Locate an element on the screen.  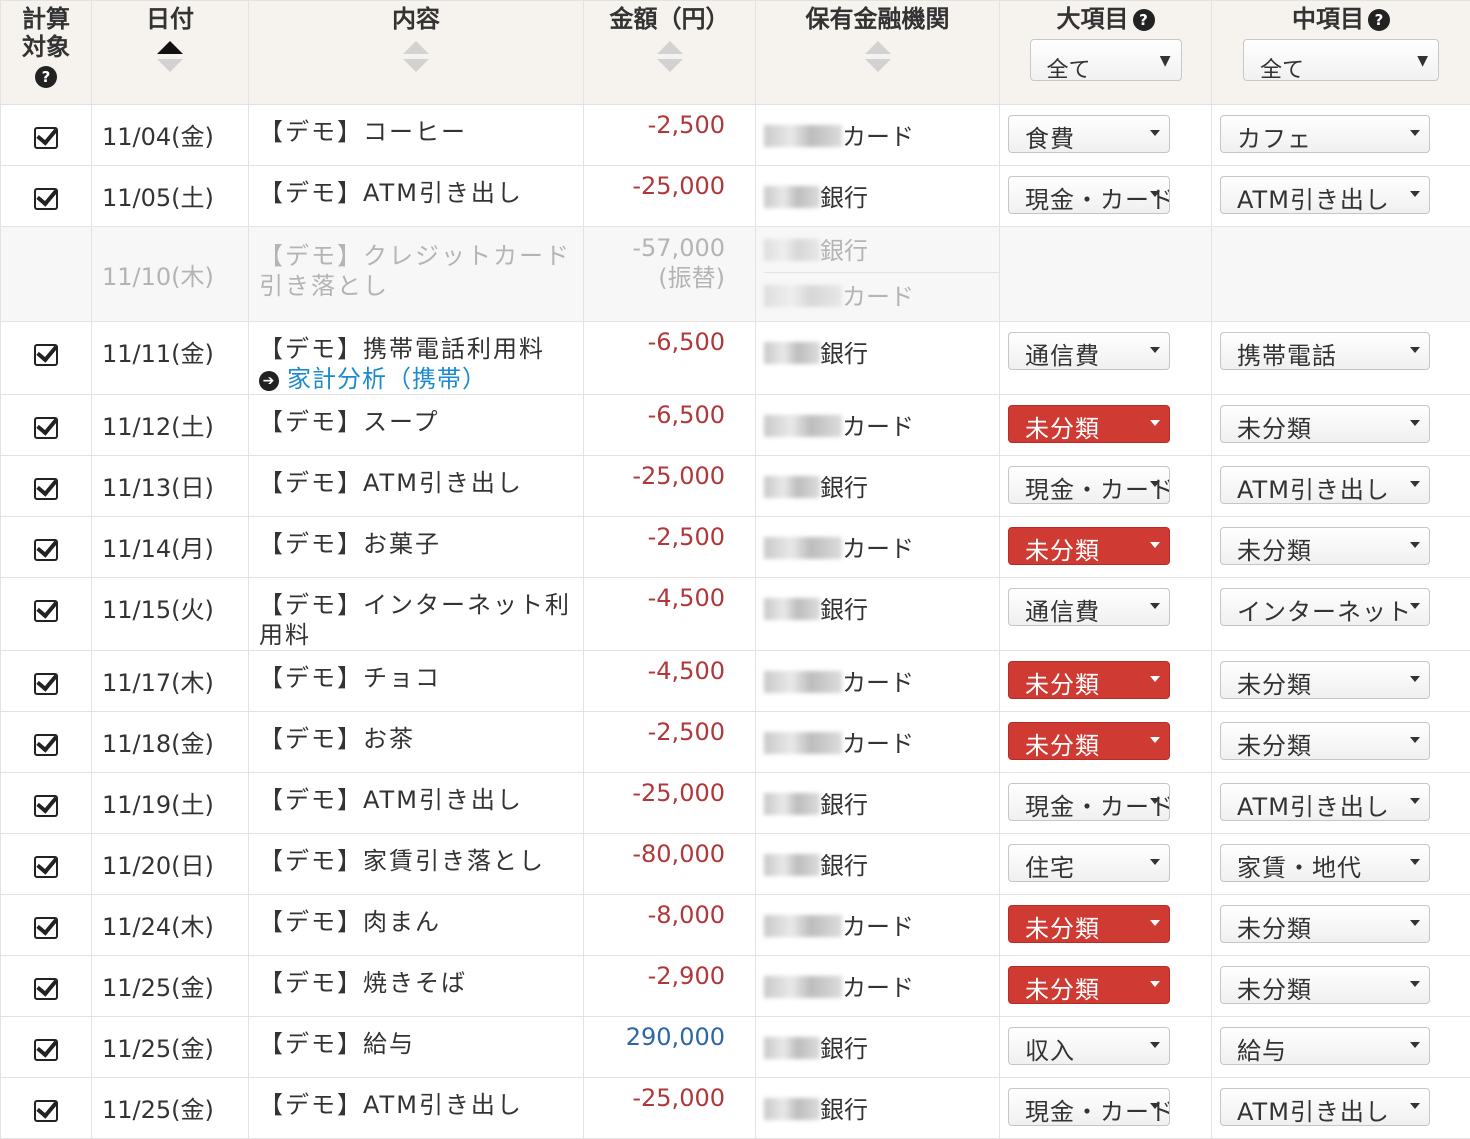
header-date: 日付 is located at coordinates (170, 53).